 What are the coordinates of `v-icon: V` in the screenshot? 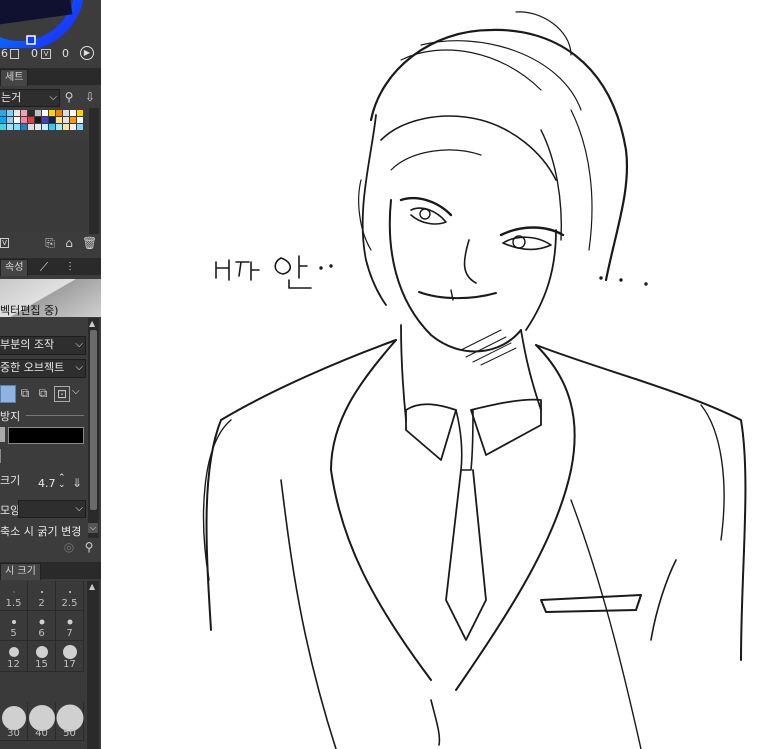 It's located at (4, 243).